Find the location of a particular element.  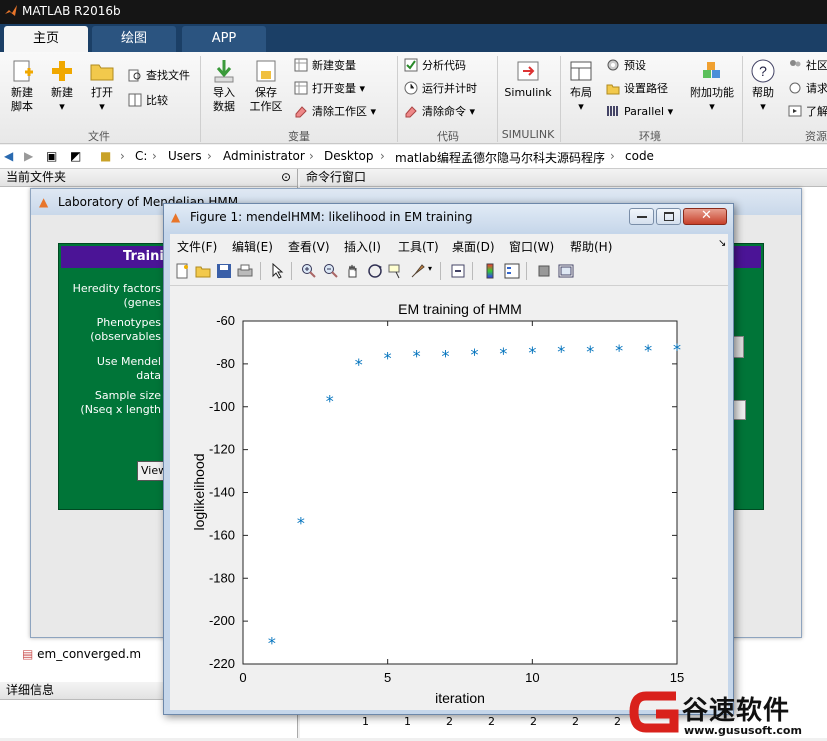

menu-window: 窗口(W) is located at coordinates (531, 246).